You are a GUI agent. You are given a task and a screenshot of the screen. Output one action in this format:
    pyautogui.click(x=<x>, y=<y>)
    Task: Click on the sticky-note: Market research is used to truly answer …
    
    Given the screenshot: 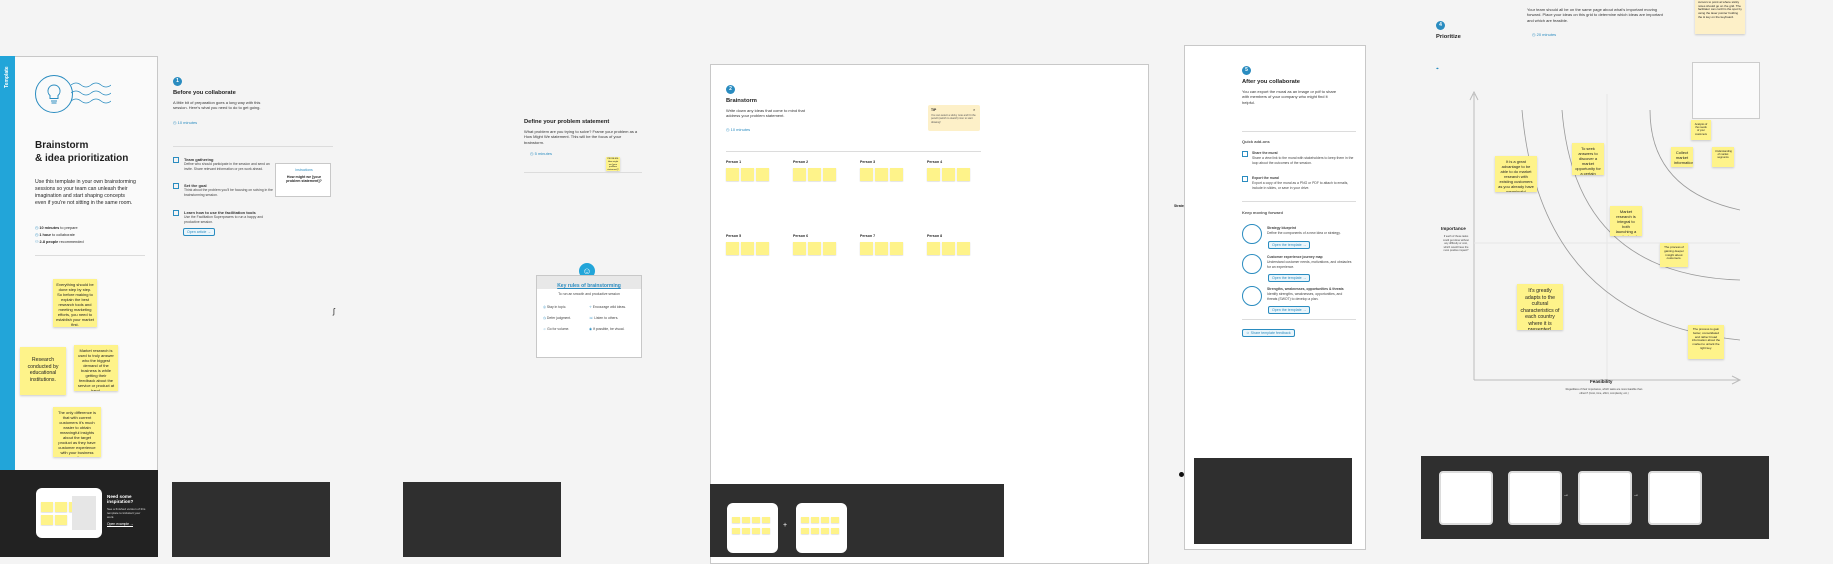 What is the action you would take?
    pyautogui.click(x=96, y=368)
    